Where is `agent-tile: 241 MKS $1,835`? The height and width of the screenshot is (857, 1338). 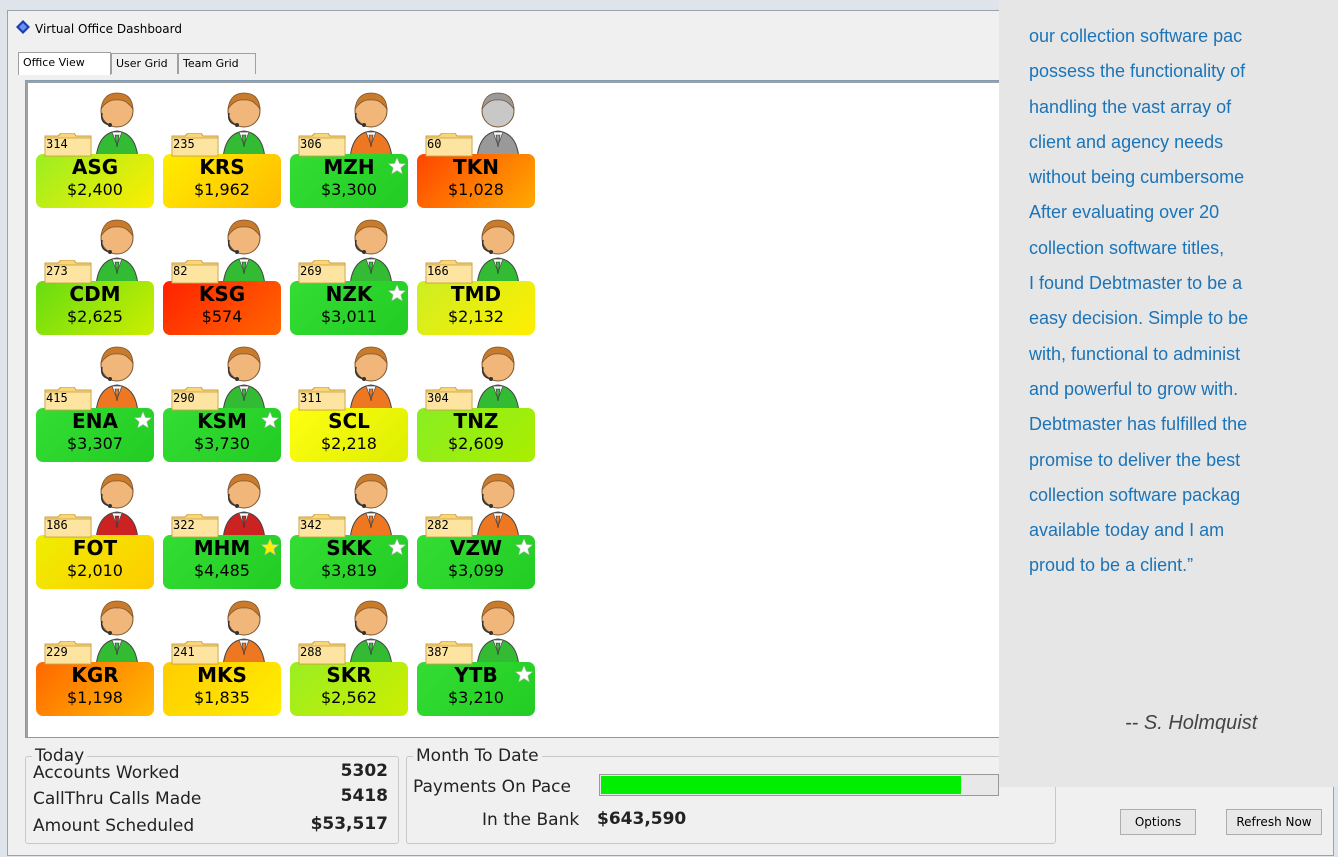
agent-tile: 241 MKS $1,835 is located at coordinates (222, 656).